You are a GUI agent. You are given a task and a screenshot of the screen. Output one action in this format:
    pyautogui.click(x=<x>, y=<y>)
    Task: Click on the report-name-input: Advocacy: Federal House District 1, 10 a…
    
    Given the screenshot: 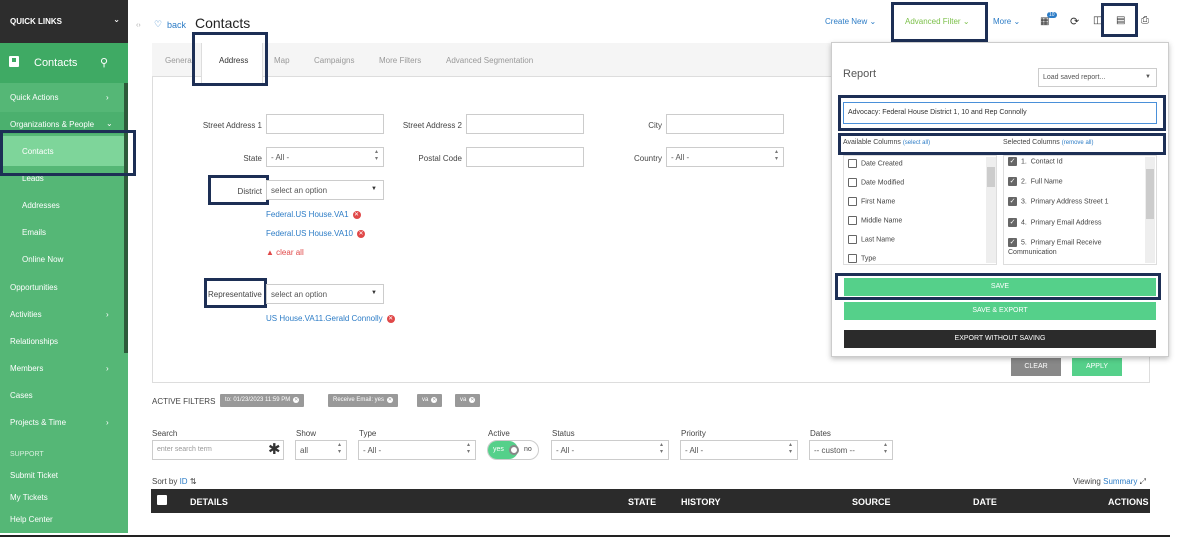 What is the action you would take?
    pyautogui.click(x=1000, y=113)
    